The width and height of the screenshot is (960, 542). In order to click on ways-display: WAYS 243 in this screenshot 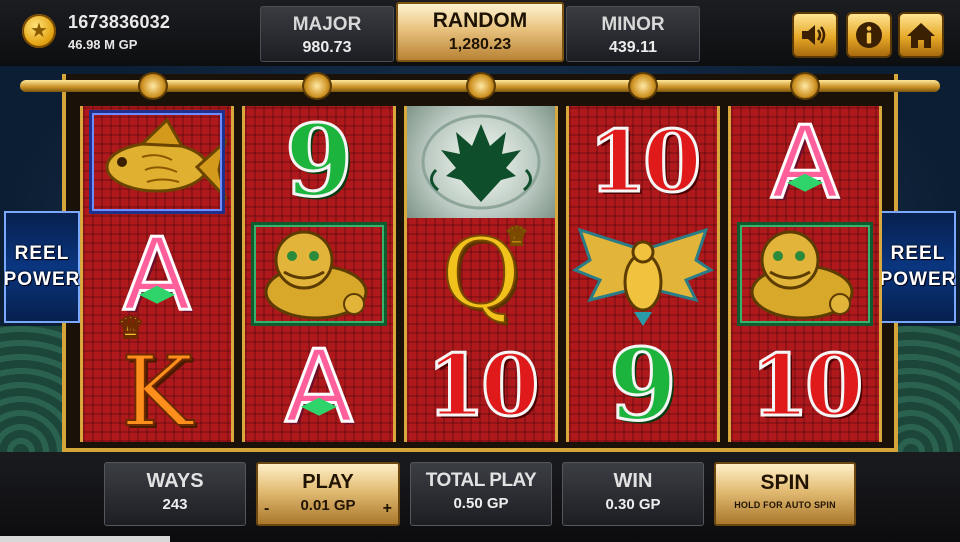, I will do `click(175, 494)`.